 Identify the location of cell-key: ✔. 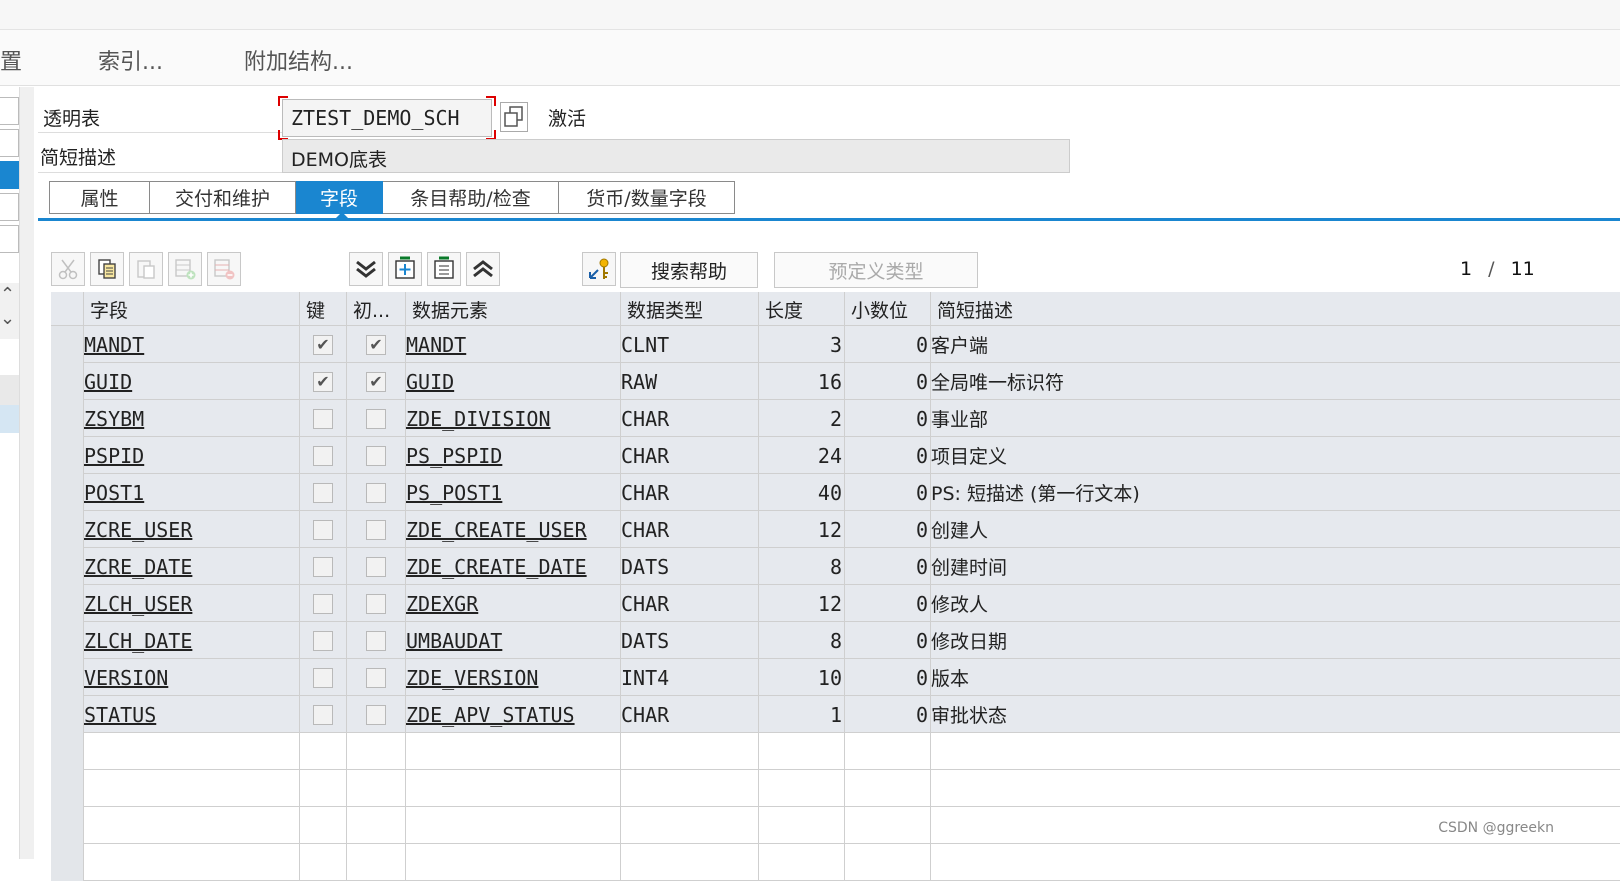
(323, 381).